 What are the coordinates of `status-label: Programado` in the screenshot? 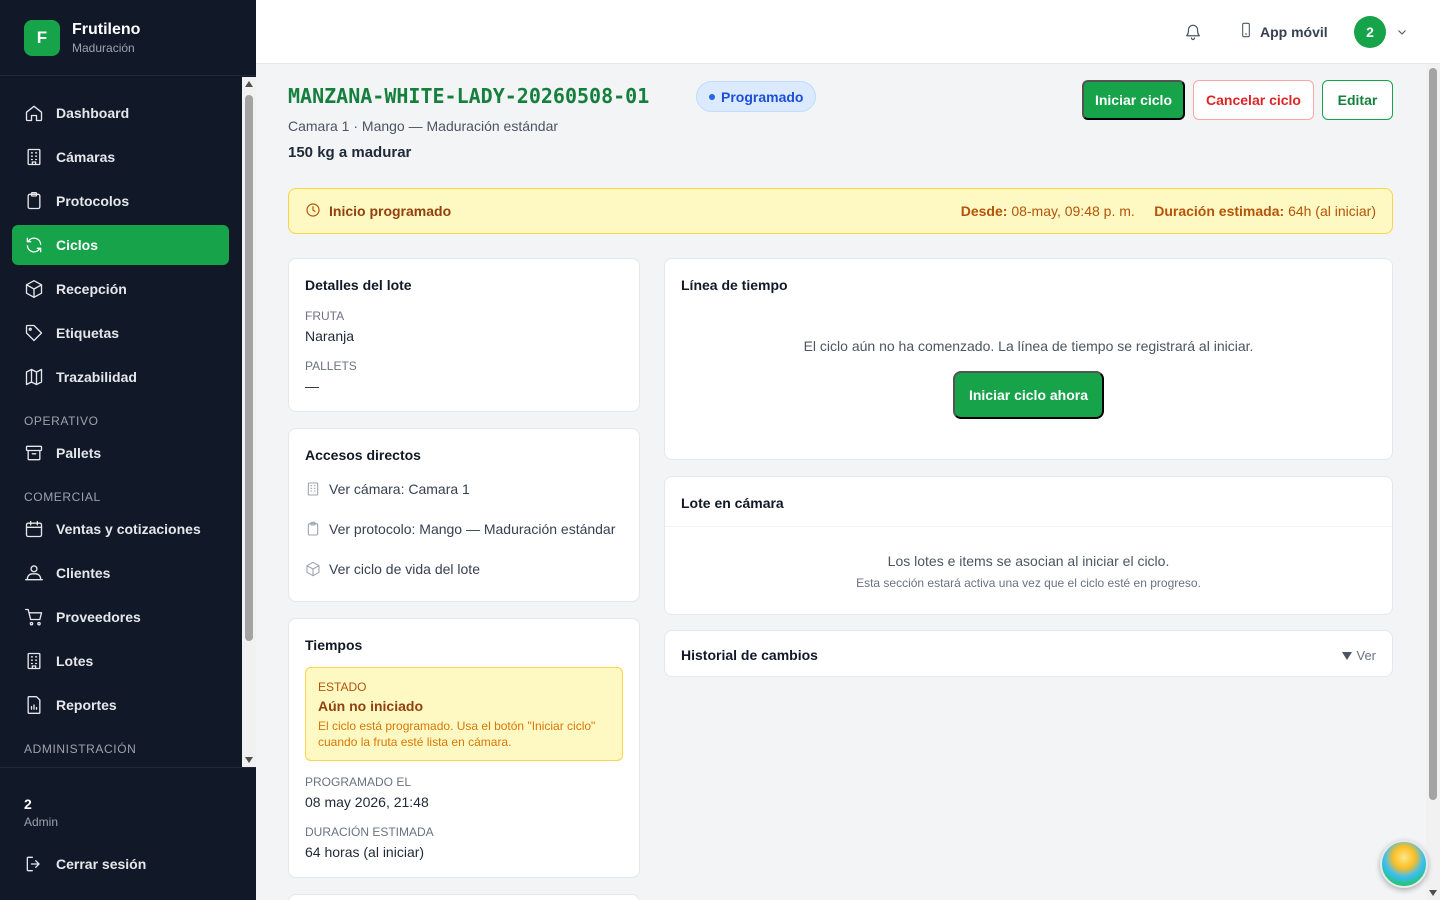 It's located at (762, 96).